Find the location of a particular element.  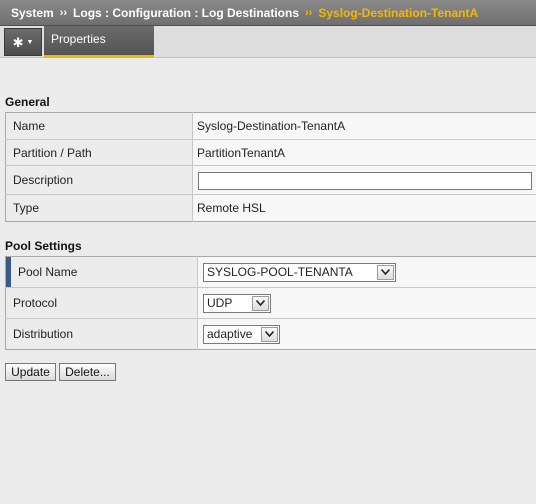

description-input is located at coordinates (365, 180).